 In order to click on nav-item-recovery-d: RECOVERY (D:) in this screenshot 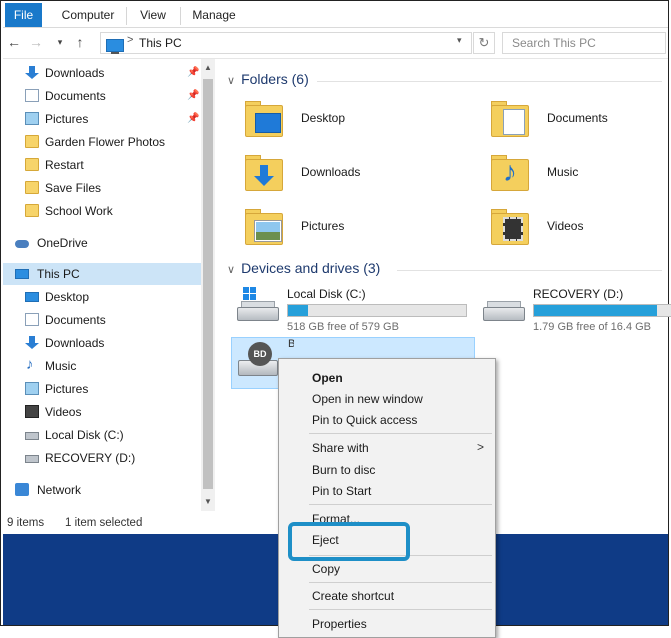, I will do `click(102, 458)`.